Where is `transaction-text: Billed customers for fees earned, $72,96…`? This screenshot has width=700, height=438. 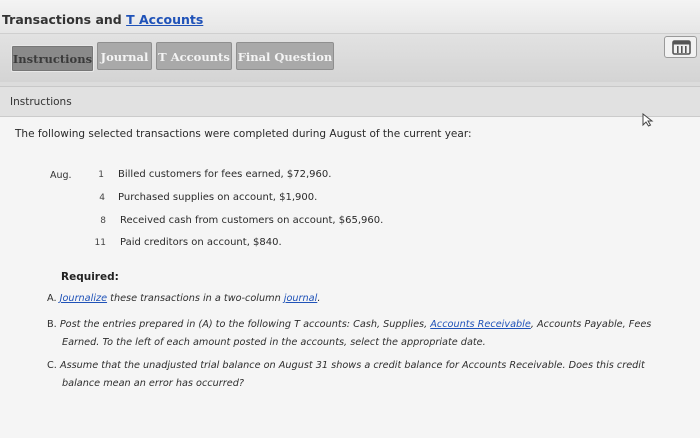 transaction-text: Billed customers for fees earned, $72,96… is located at coordinates (225, 174).